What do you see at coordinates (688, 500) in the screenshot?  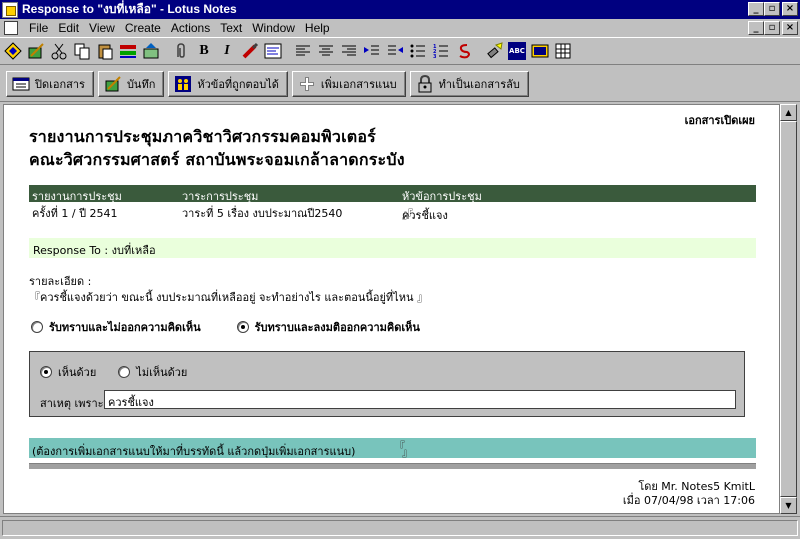 I see `date-line: เมื่อ 07/04/98 เวลา 17:06` at bounding box center [688, 500].